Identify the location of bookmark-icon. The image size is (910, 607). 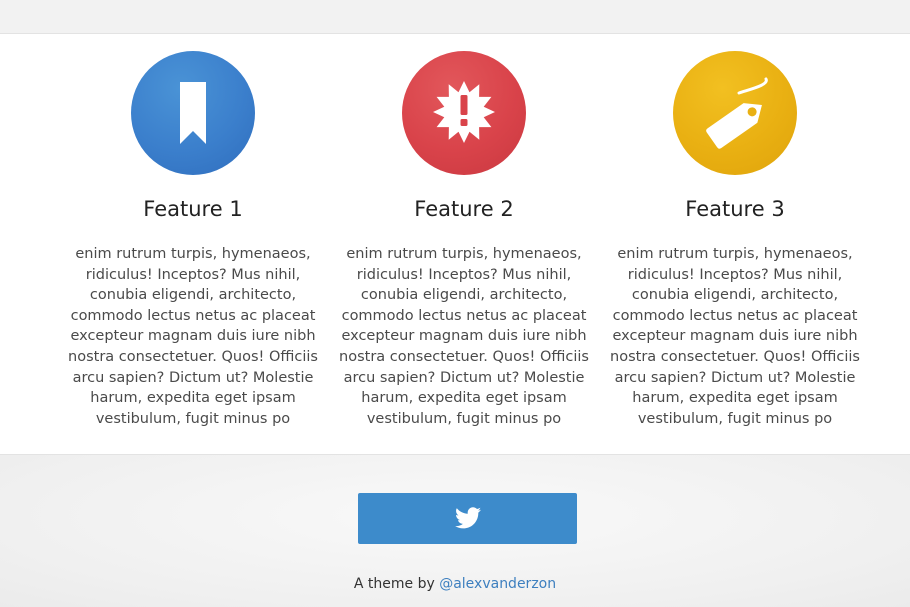
(193, 113).